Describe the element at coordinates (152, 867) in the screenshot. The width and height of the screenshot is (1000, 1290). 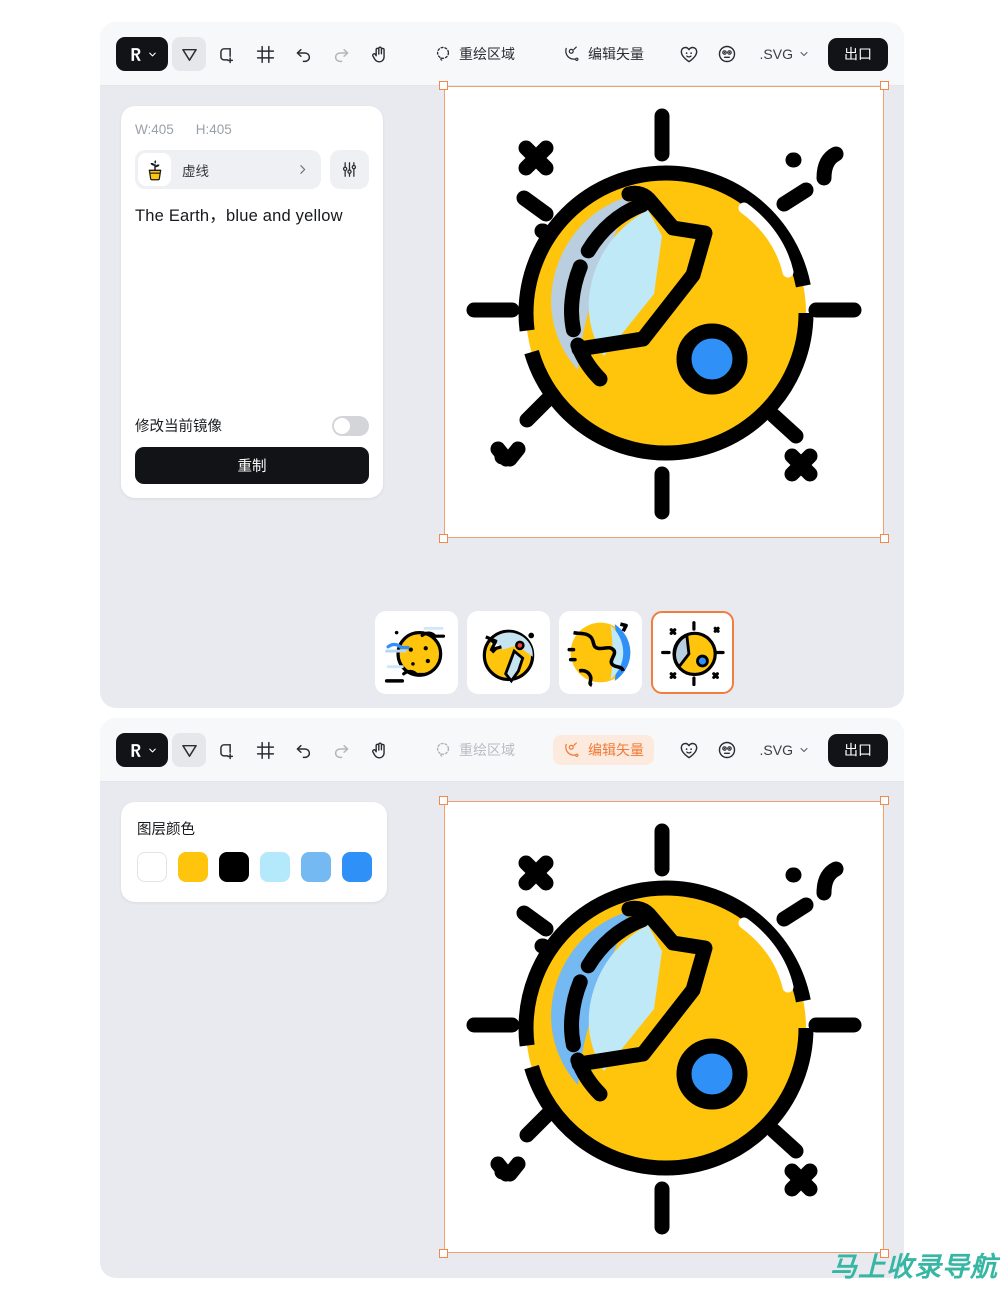
I see `swatch-white` at that location.